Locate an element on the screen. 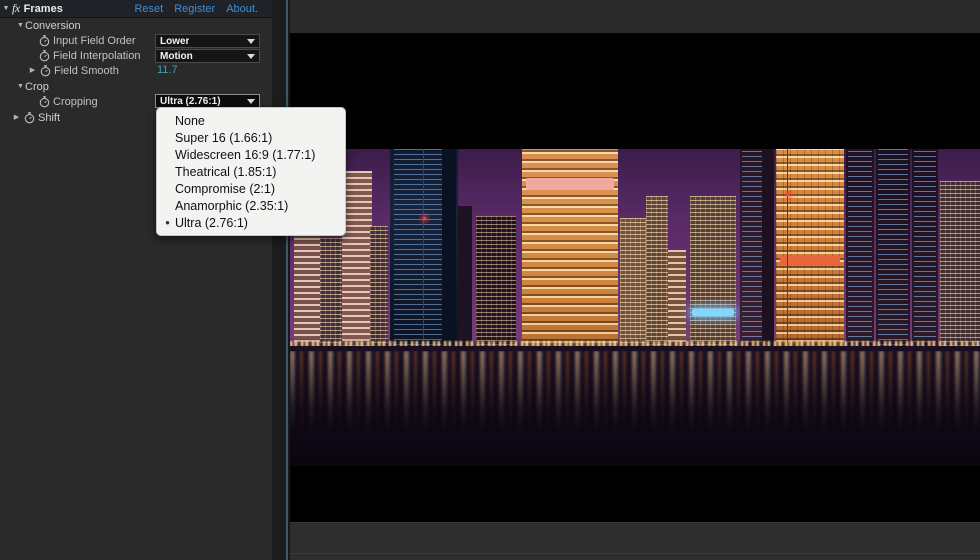 This screenshot has height=560, width=980. viewer-bottom-bar is located at coordinates (635, 541).